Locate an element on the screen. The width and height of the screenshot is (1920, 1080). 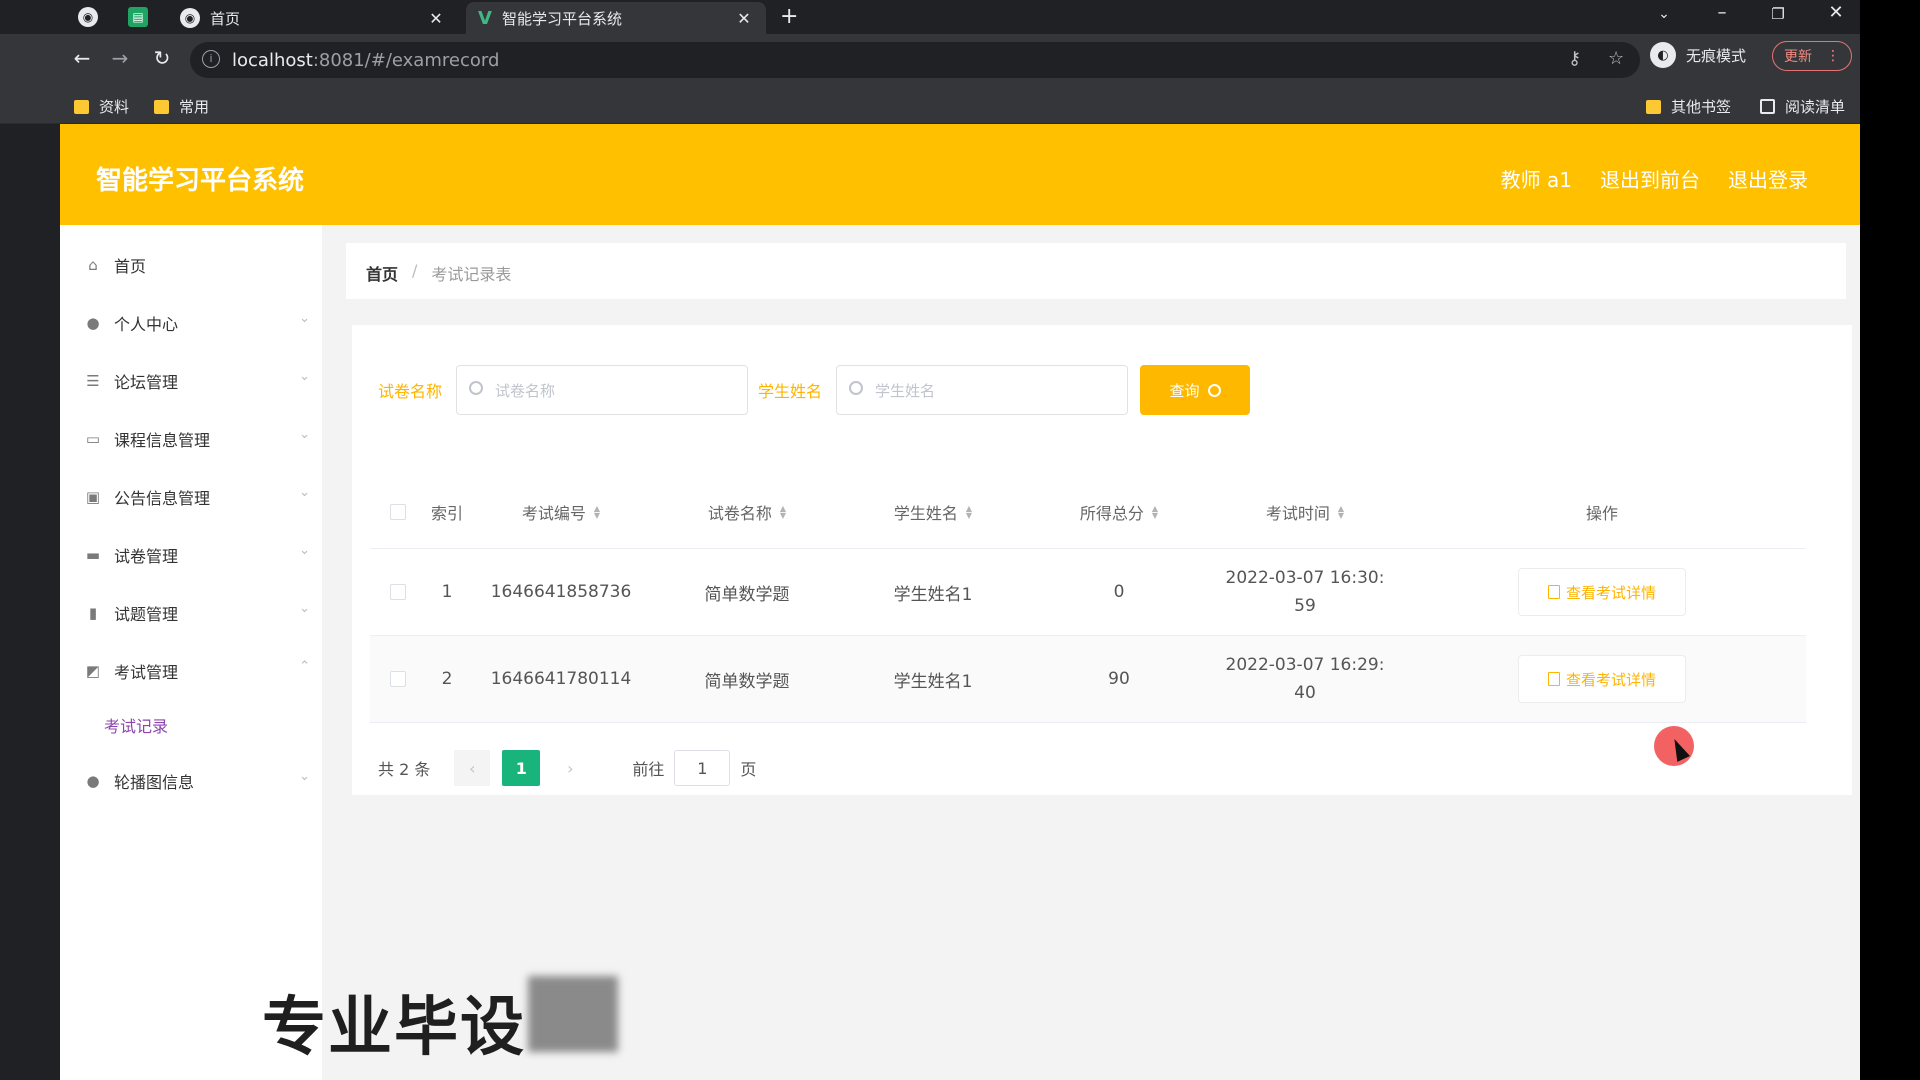
logout-link: 退出登录 is located at coordinates (1768, 178).